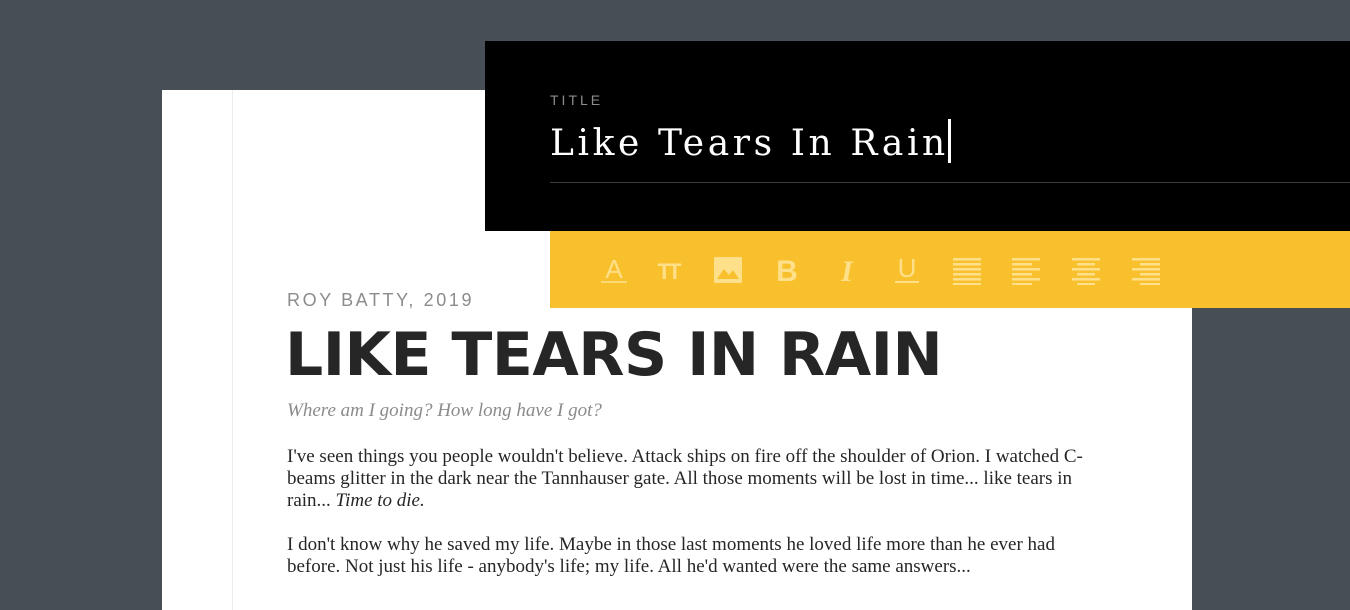  I want to click on italic-button: I, so click(847, 270).